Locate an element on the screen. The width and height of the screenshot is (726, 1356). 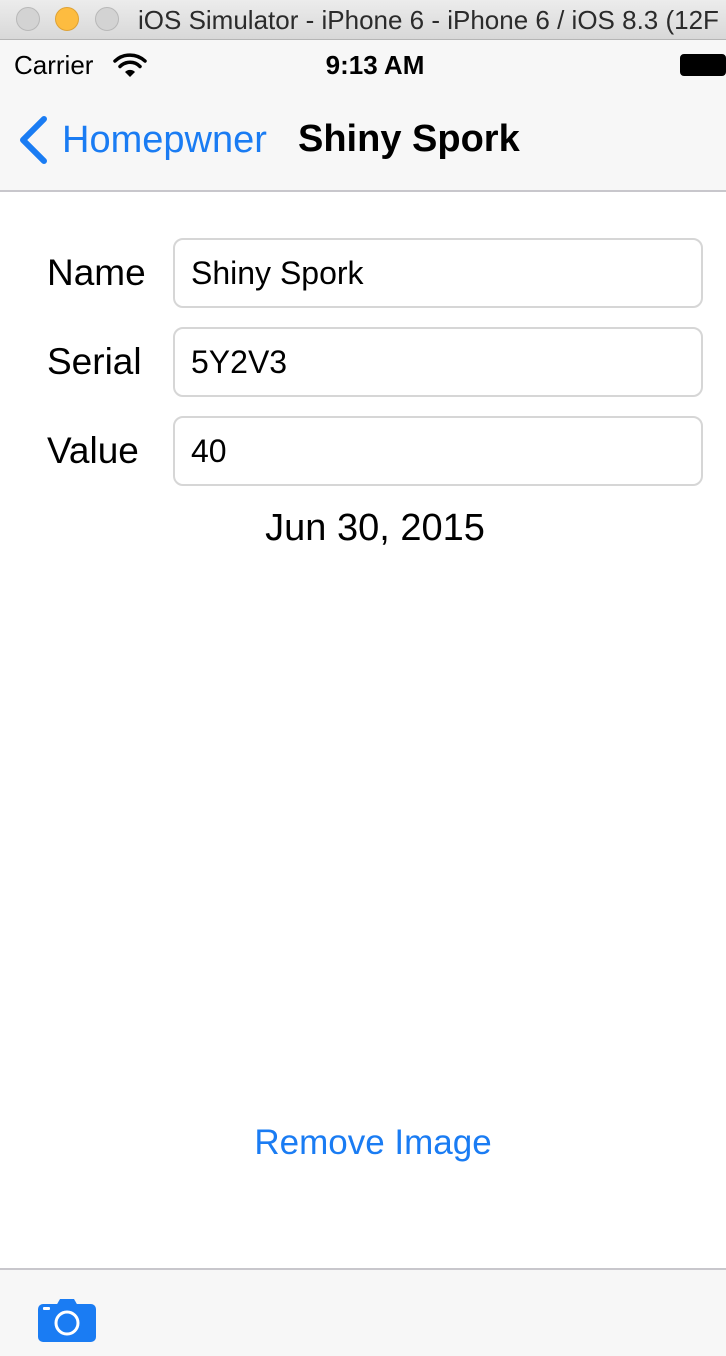
value-field is located at coordinates (438, 451).